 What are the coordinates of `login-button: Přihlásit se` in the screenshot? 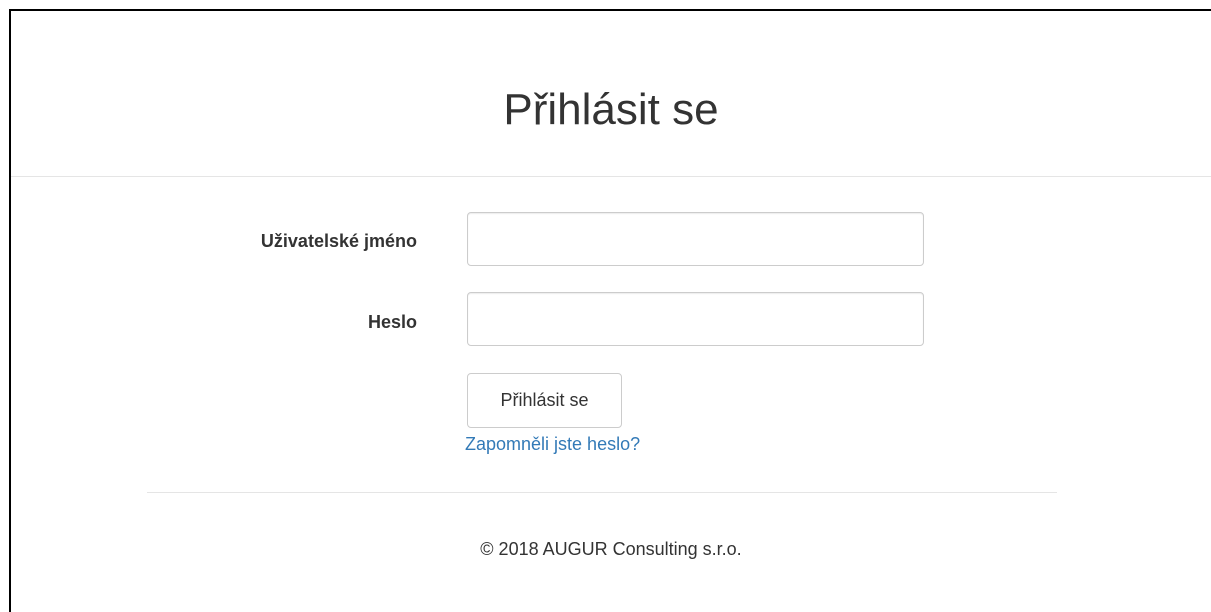 It's located at (544, 400).